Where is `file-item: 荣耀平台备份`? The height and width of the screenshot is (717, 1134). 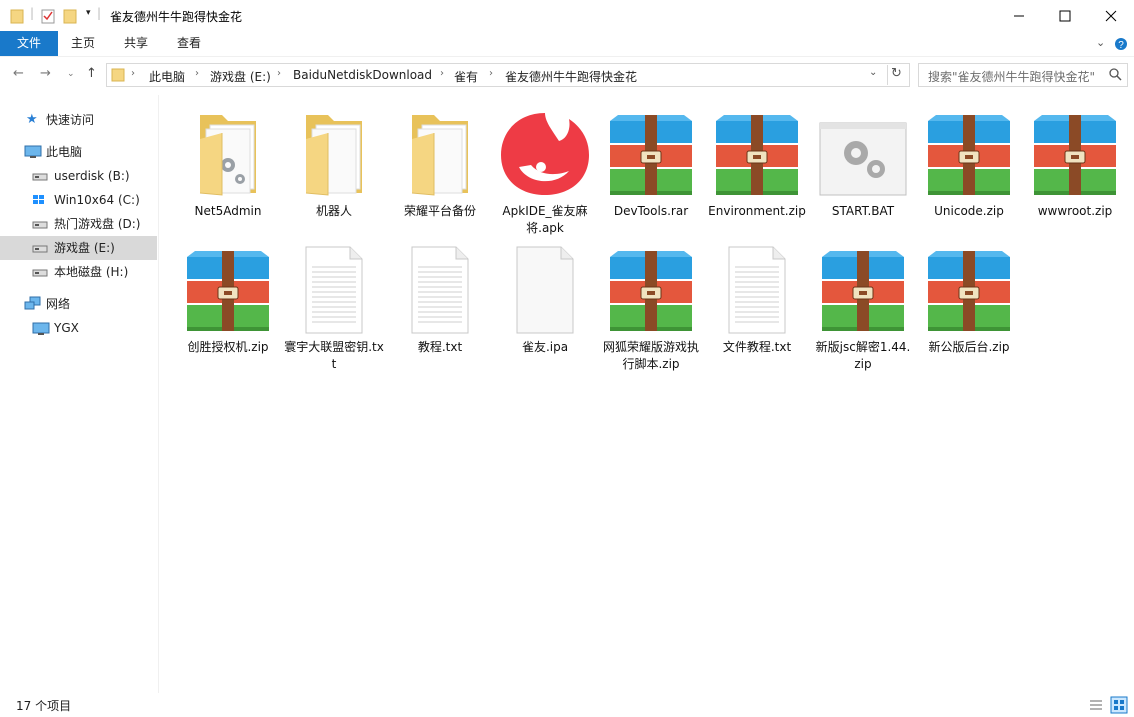
file-item: 荣耀平台备份 is located at coordinates (440, 170).